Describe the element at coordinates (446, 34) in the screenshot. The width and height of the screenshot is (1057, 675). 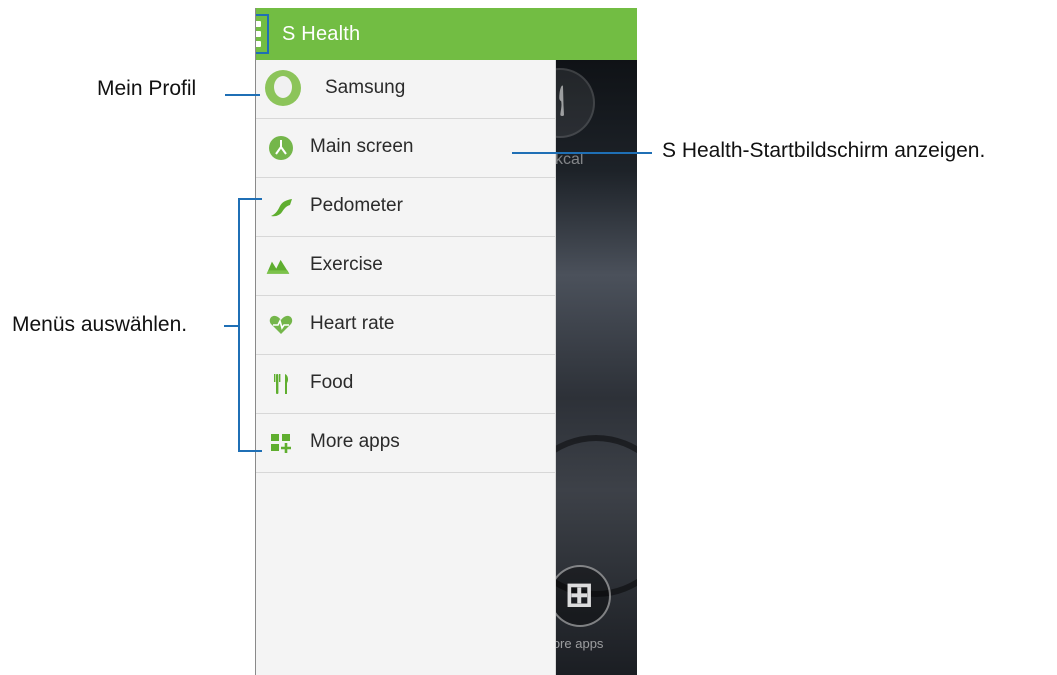
I see `app-bar: S Health` at that location.